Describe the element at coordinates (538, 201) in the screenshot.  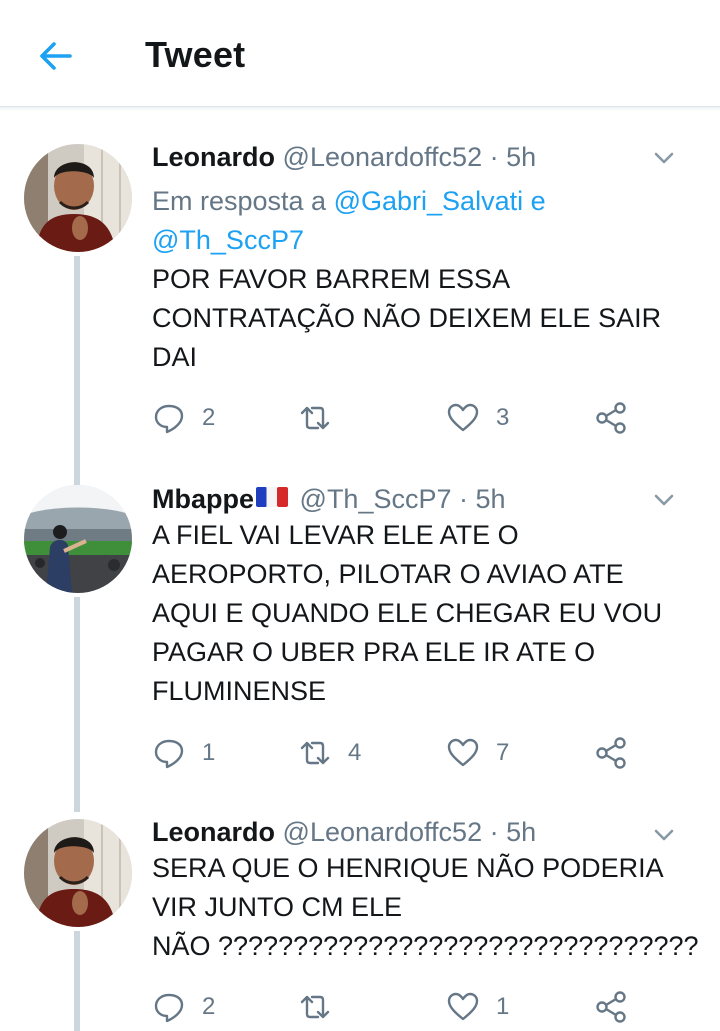
I see `reply-and: e` at that location.